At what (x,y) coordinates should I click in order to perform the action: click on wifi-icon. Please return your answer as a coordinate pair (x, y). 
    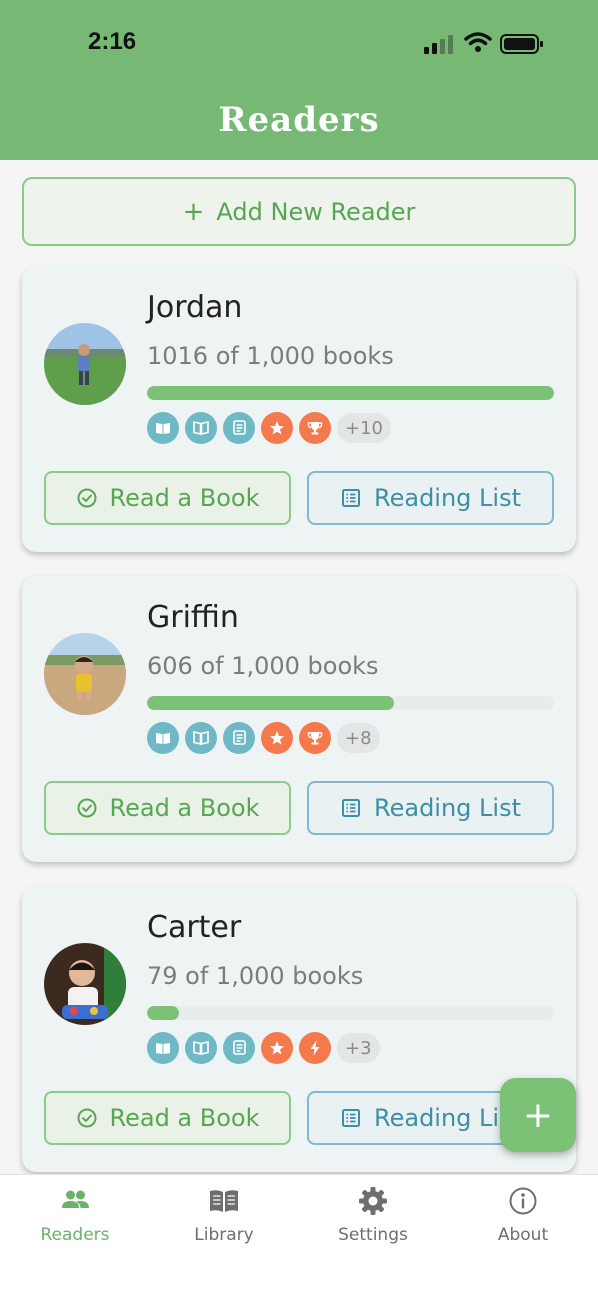
    Looking at the image, I should click on (478, 42).